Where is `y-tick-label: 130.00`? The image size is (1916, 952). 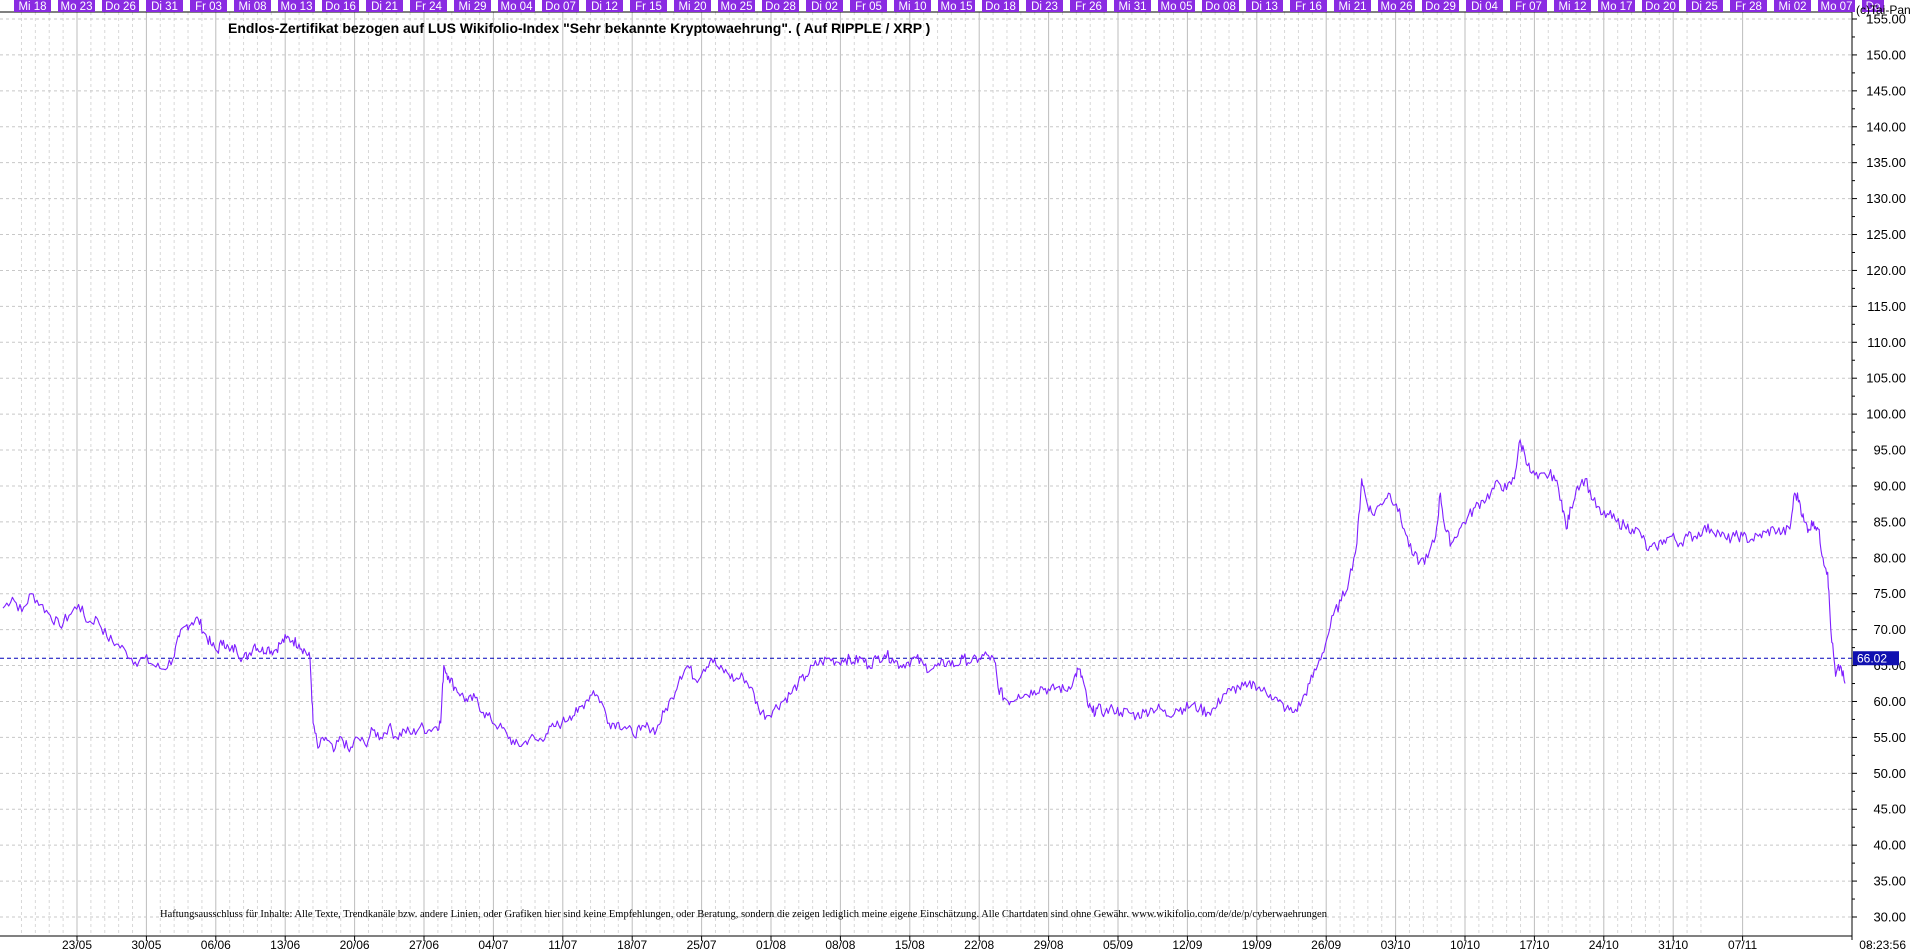 y-tick-label: 130.00 is located at coordinates (1886, 198).